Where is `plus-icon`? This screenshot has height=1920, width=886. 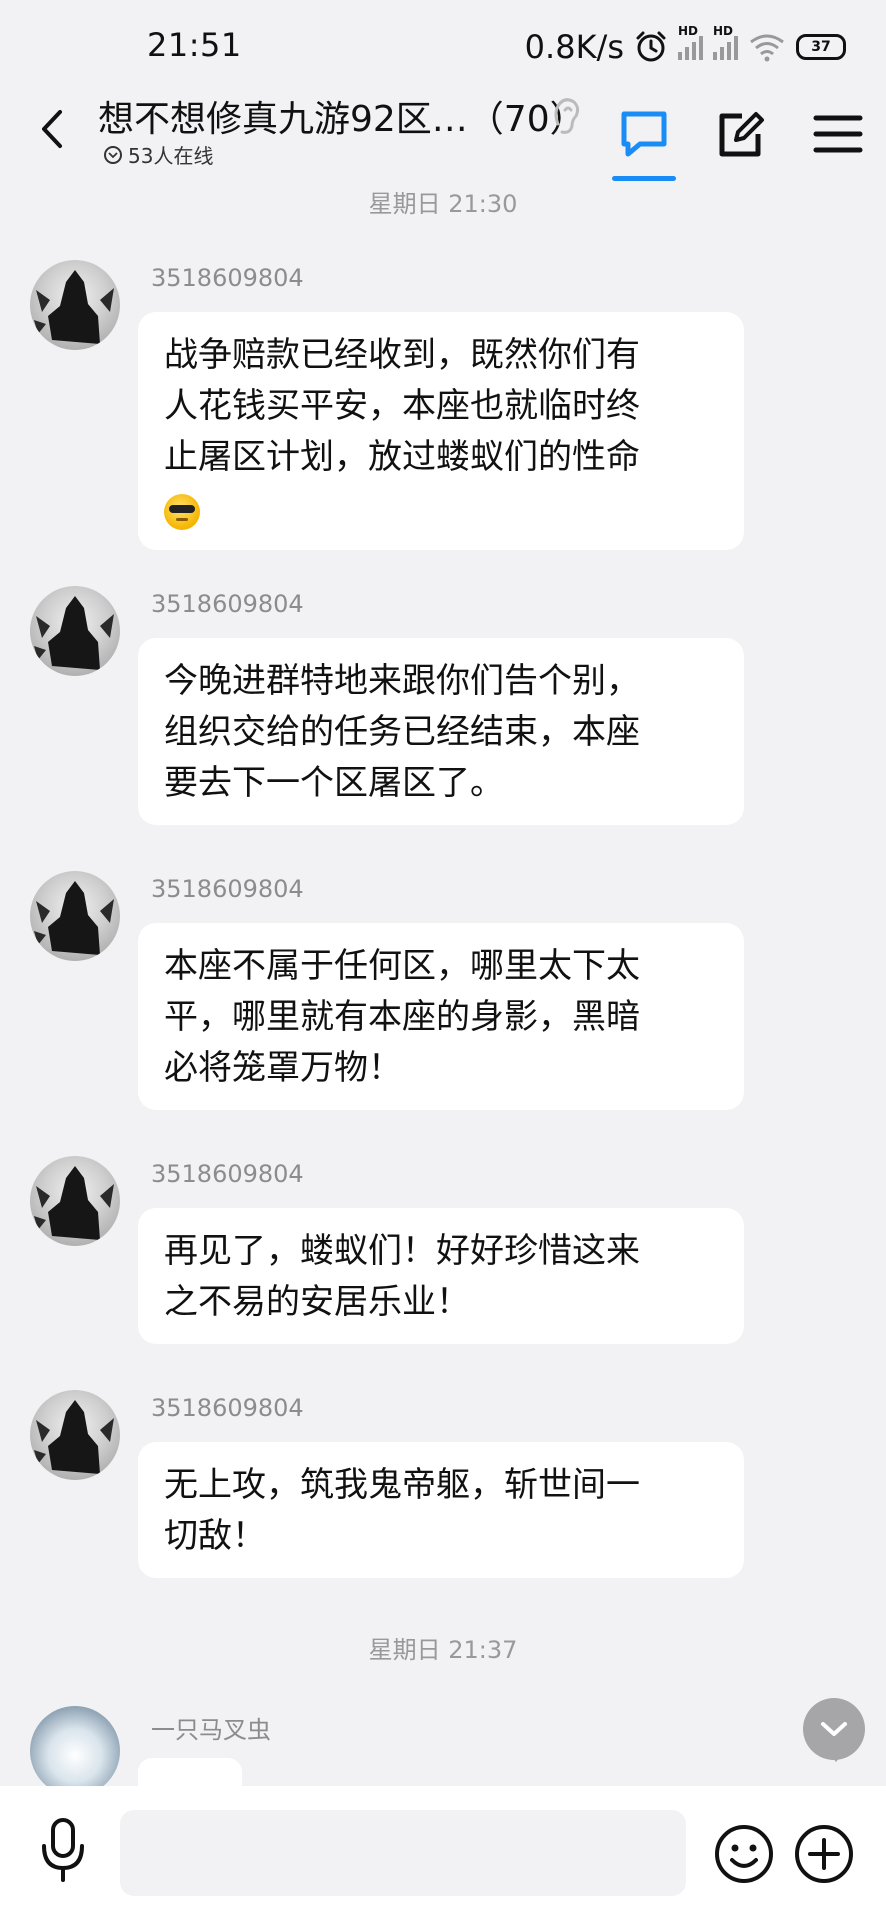 plus-icon is located at coordinates (824, 1854).